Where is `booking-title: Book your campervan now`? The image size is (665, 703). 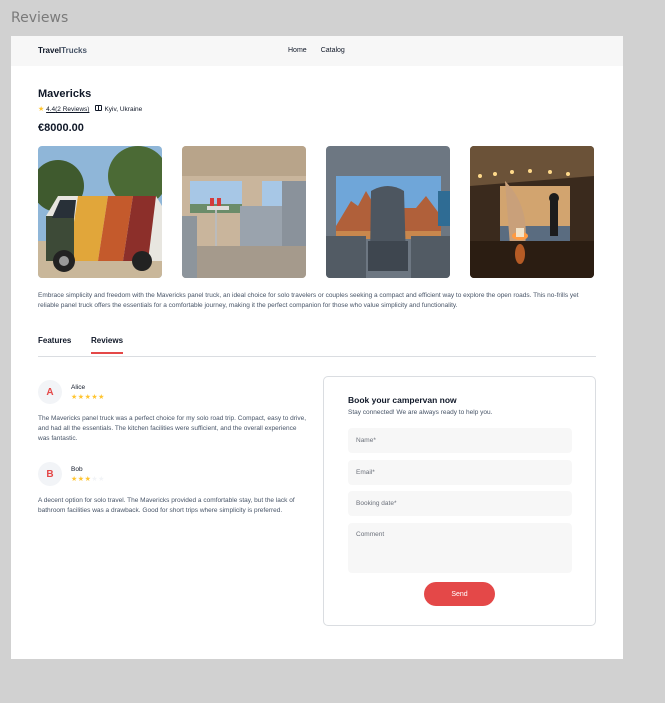
booking-title: Book your campervan now is located at coordinates (402, 400).